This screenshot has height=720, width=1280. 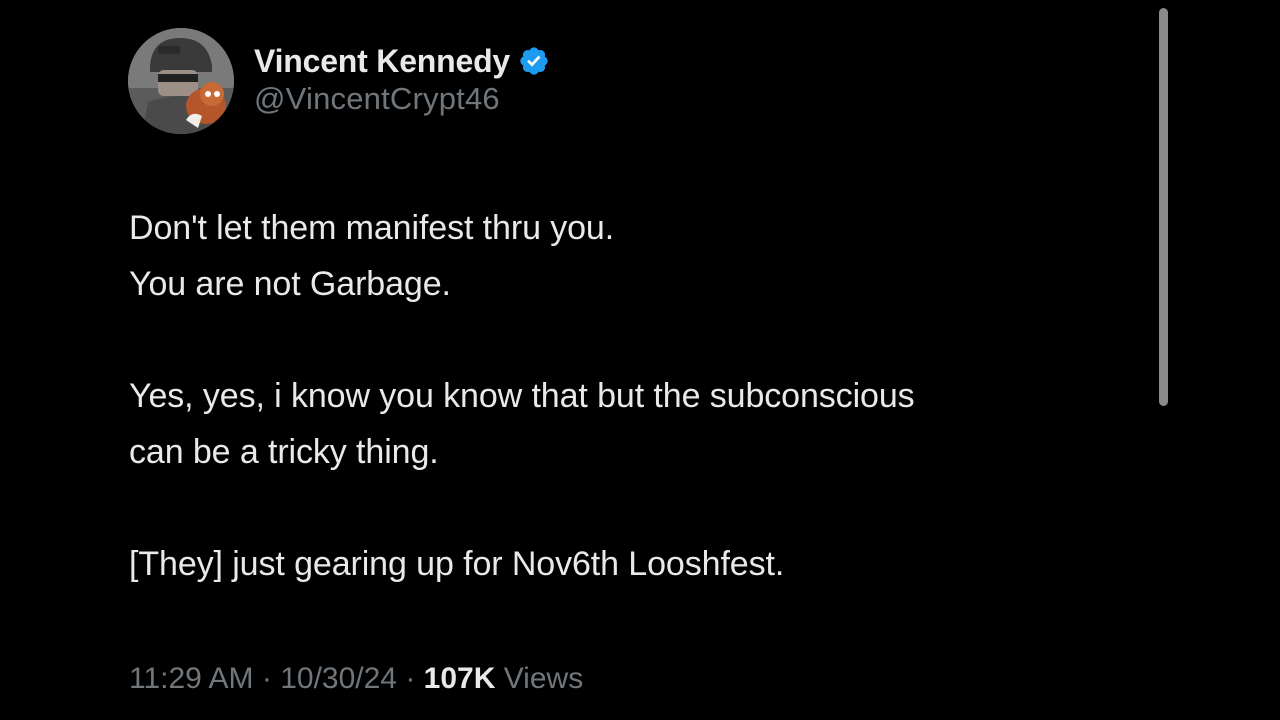 What do you see at coordinates (191, 678) in the screenshot?
I see `tweet-time: 11:29 AM` at bounding box center [191, 678].